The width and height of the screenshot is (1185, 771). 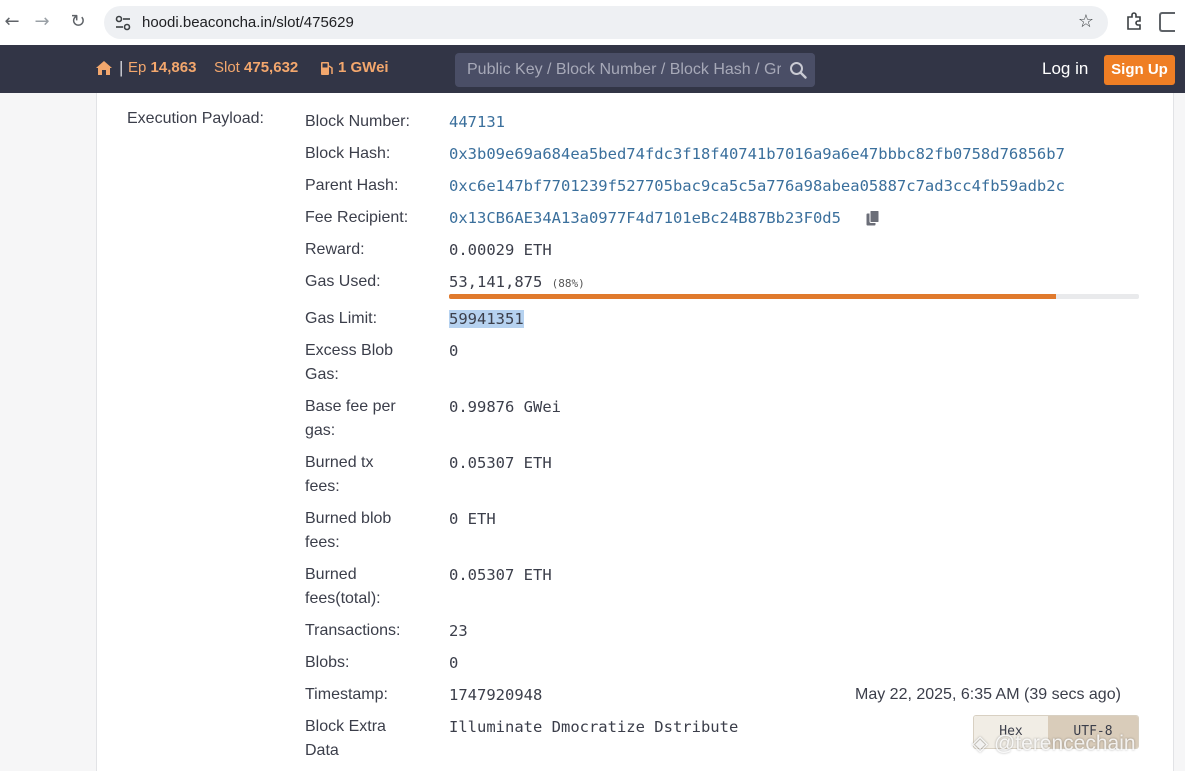 I want to click on forward-arrow-icon: →, so click(x=42, y=22).